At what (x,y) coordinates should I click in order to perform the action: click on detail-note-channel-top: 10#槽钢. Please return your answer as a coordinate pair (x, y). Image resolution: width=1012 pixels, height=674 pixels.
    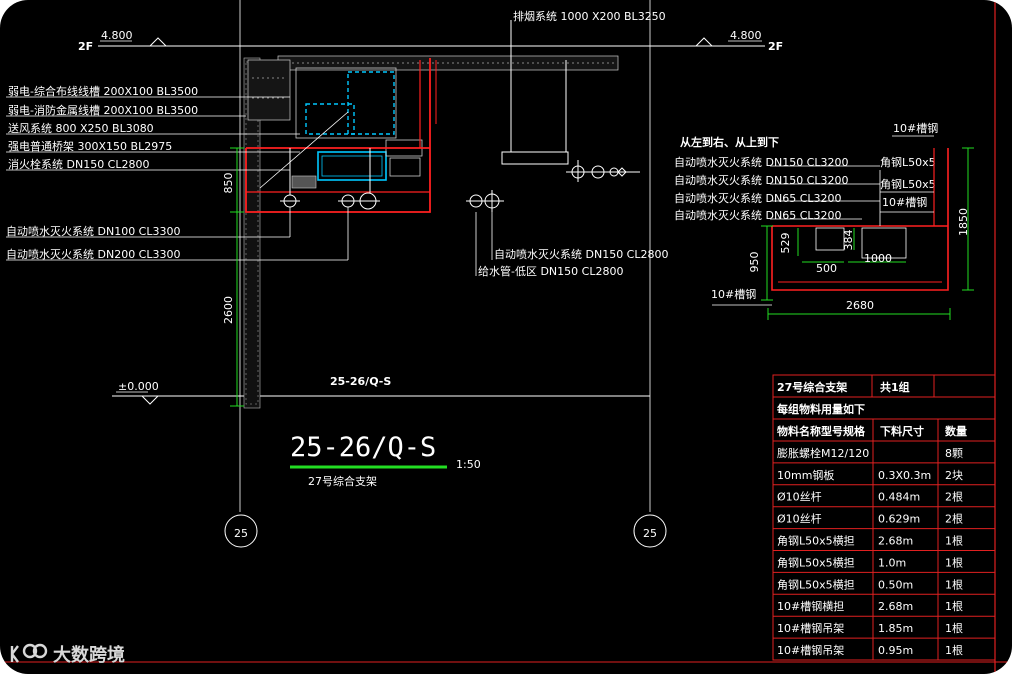
    Looking at the image, I should click on (915, 128).